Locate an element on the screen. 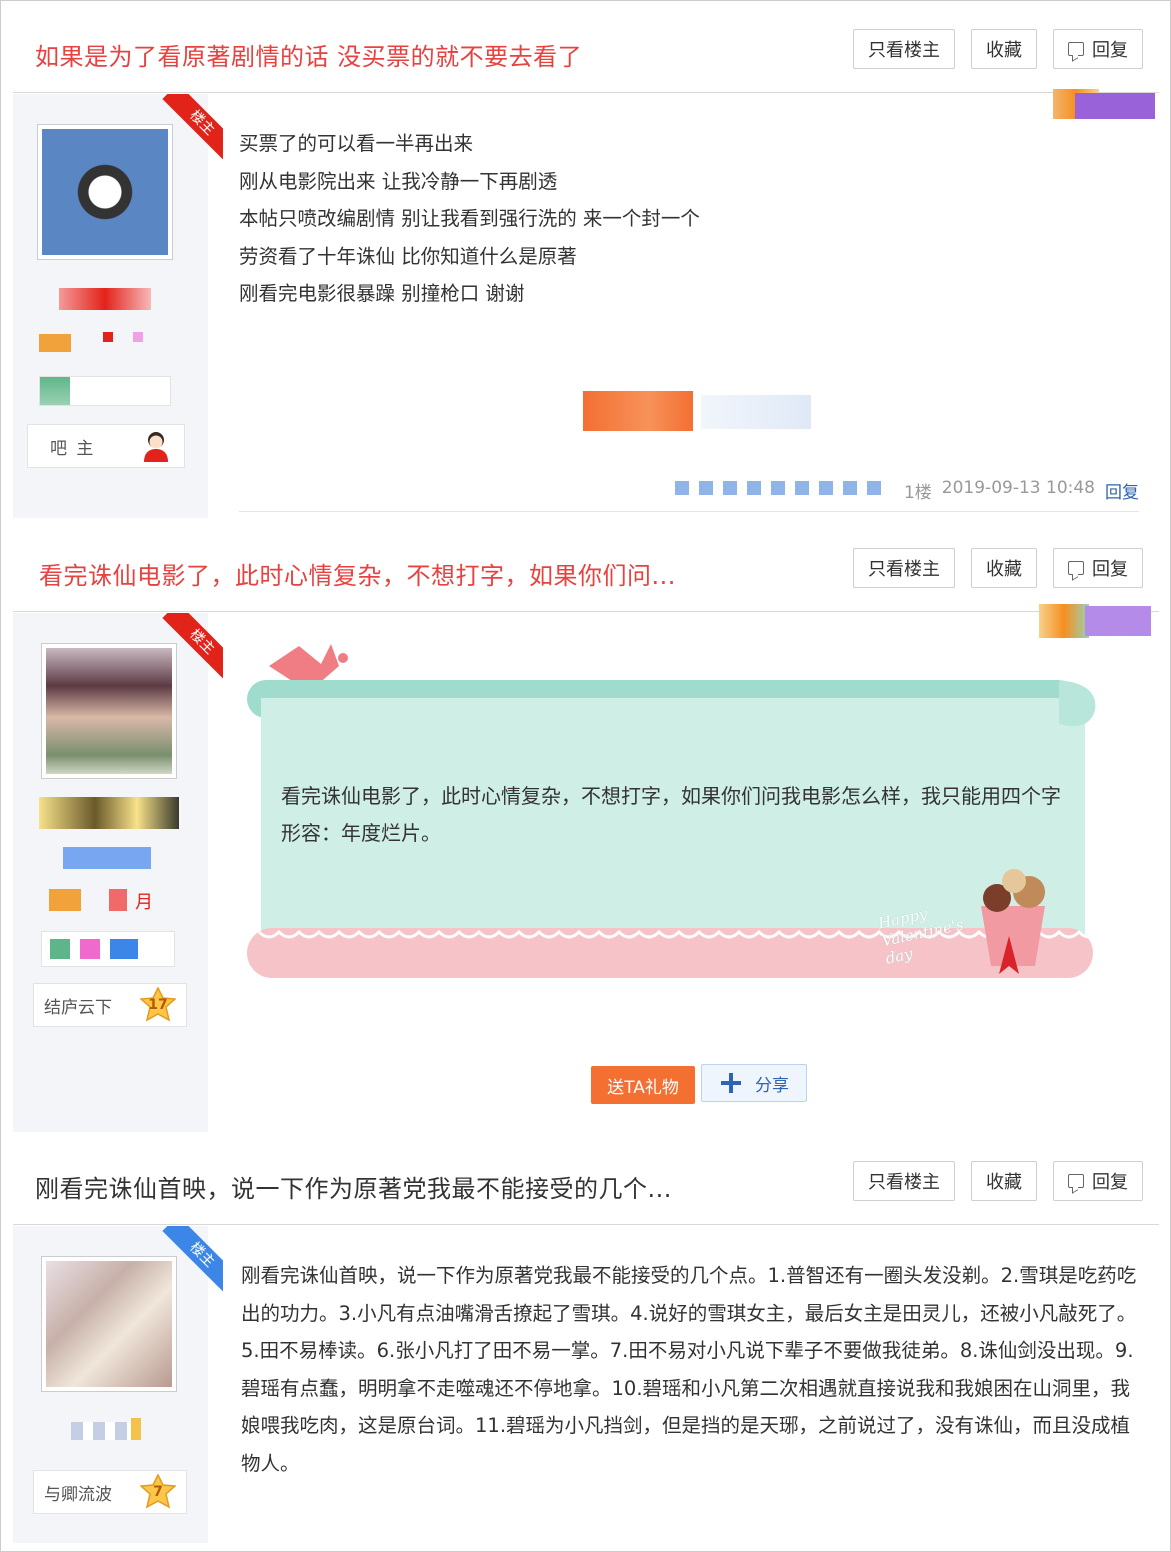 The height and width of the screenshot is (1552, 1171). plus-share-icon is located at coordinates (731, 1083).